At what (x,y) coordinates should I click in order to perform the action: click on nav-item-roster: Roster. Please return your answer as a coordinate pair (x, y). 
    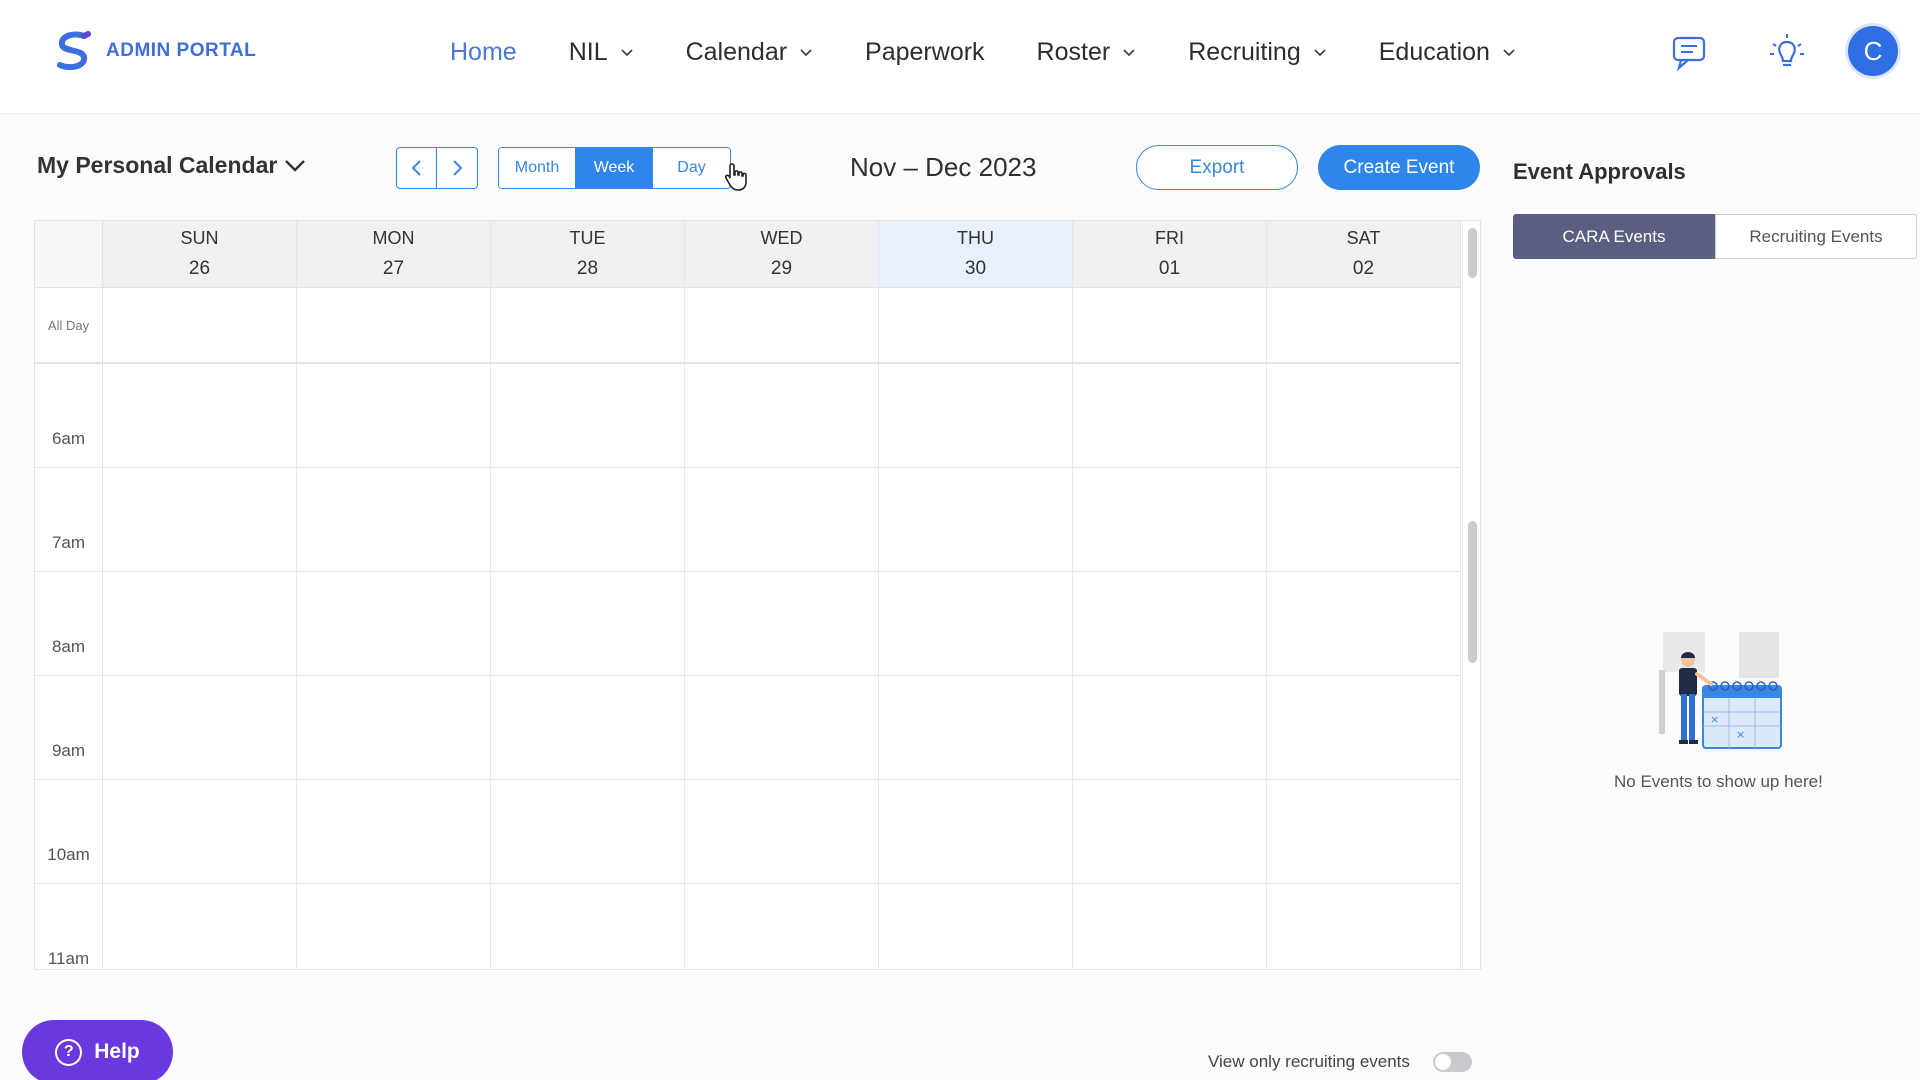
    Looking at the image, I should click on (1087, 52).